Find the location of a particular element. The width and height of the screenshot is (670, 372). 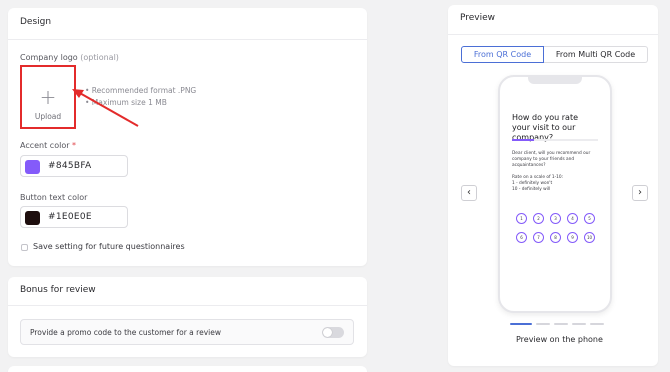

required-mark: * is located at coordinates (74, 145).